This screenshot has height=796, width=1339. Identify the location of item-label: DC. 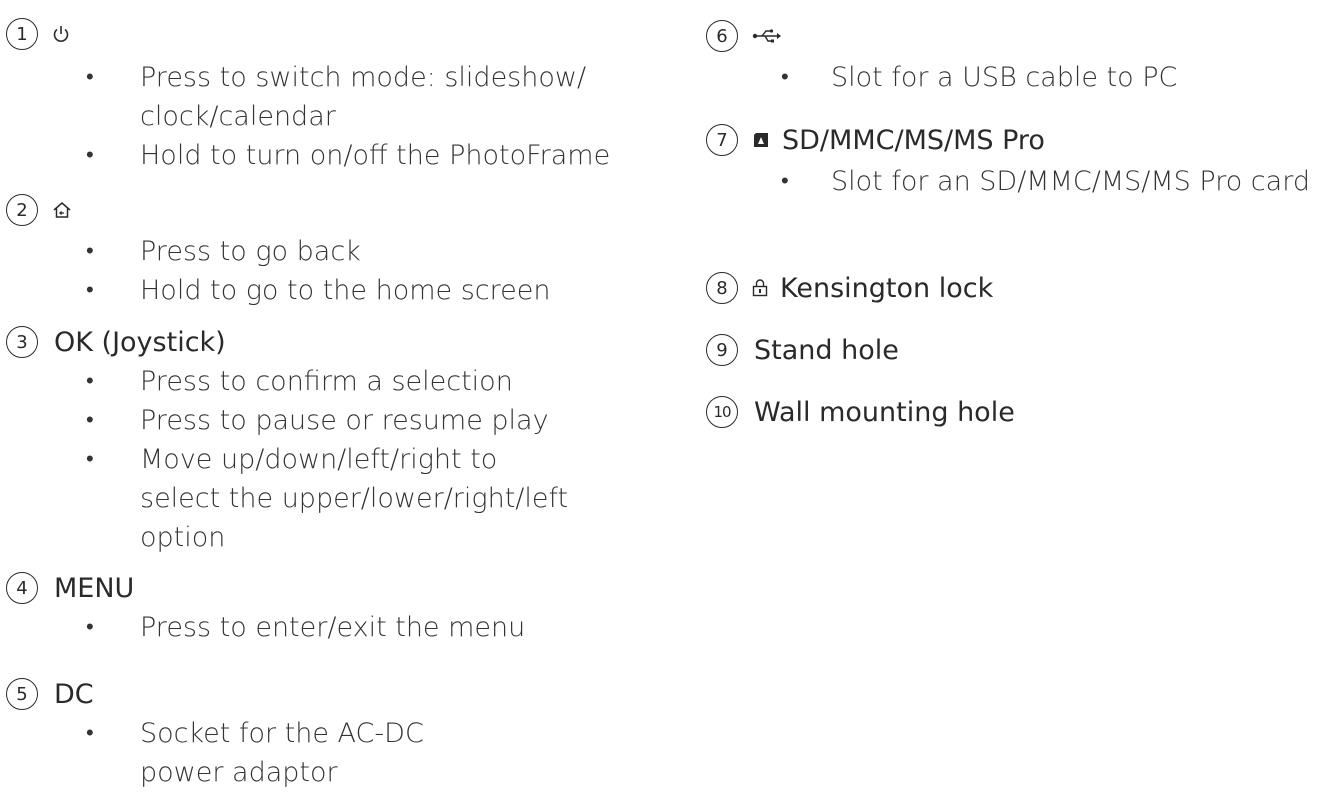
(74, 694).